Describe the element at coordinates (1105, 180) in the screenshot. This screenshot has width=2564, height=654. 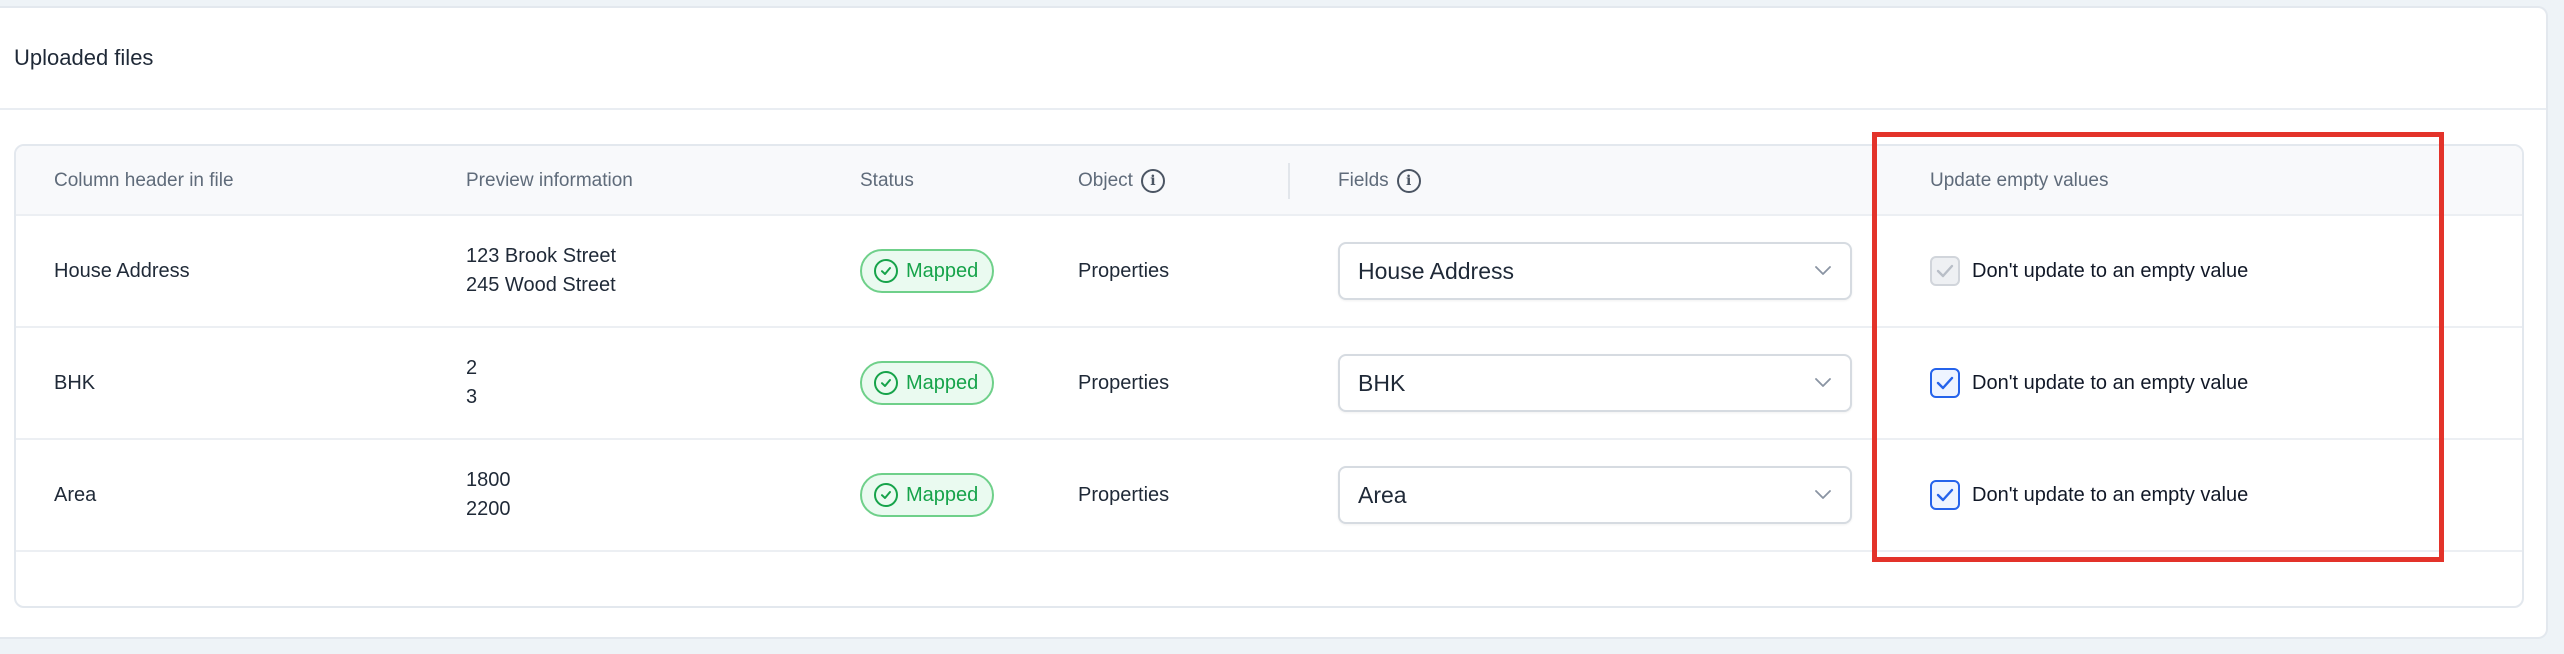
I see `header-object-label: Object` at that location.